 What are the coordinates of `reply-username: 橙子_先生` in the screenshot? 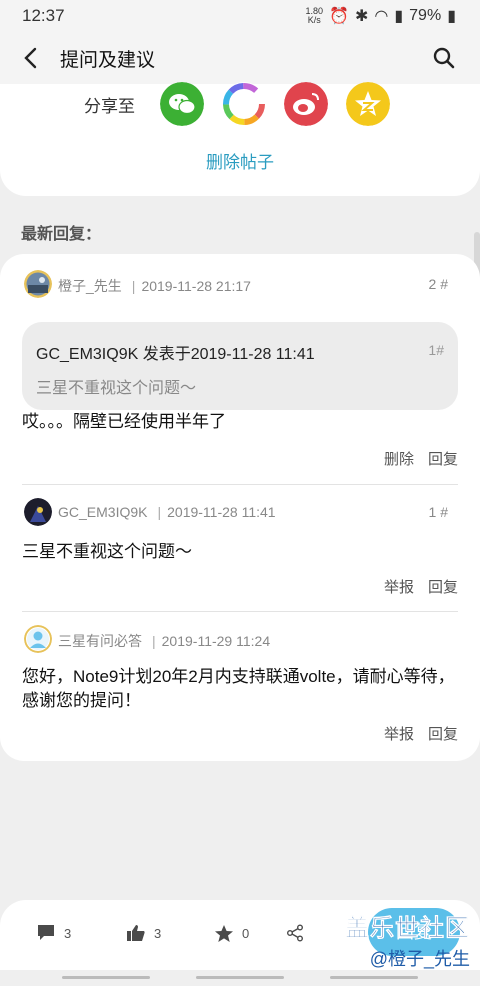 It's located at (90, 286).